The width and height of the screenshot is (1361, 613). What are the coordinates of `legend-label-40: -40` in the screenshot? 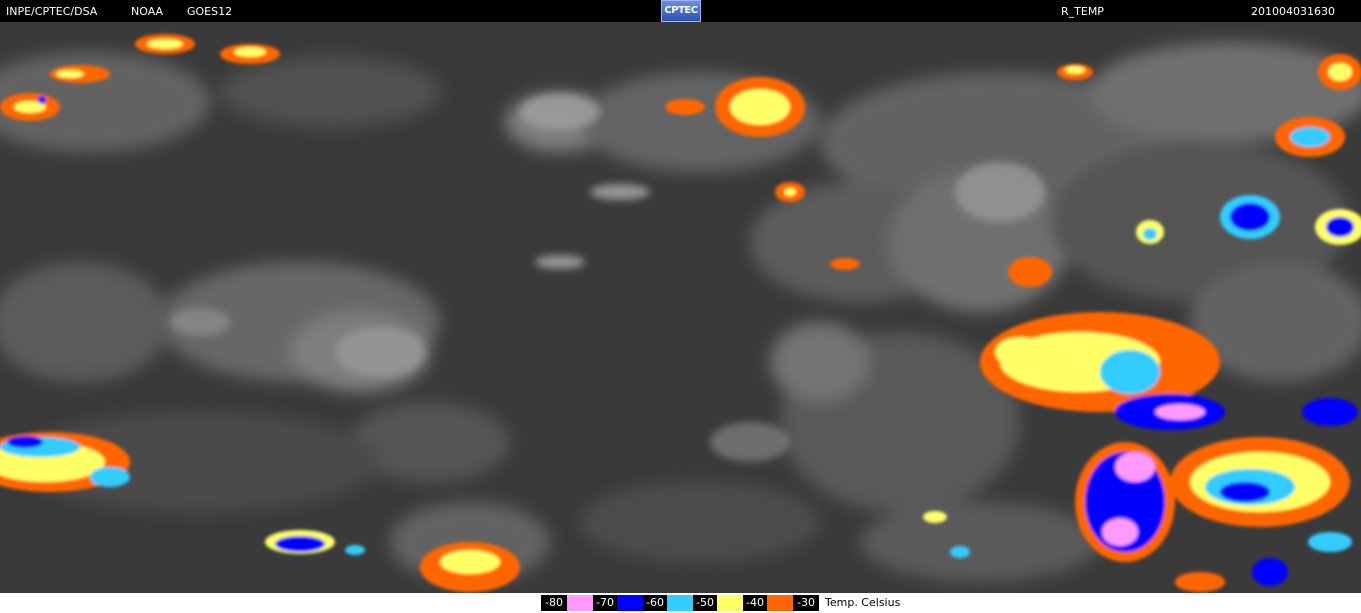 It's located at (755, 603).